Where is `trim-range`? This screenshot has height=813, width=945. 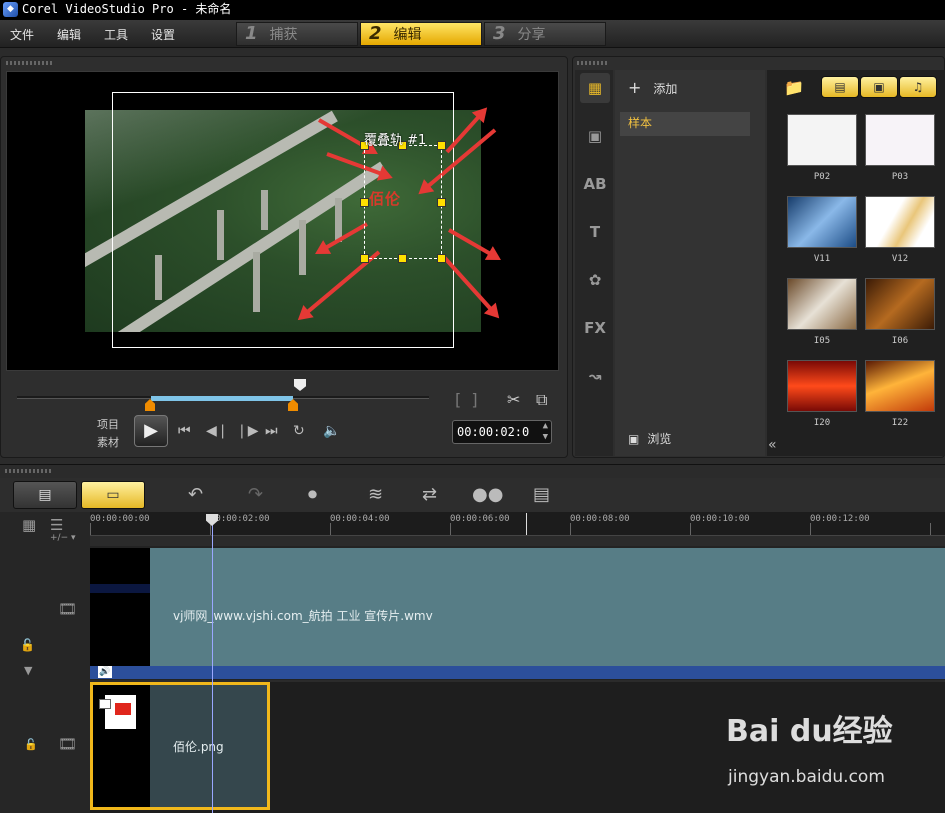 trim-range is located at coordinates (222, 398).